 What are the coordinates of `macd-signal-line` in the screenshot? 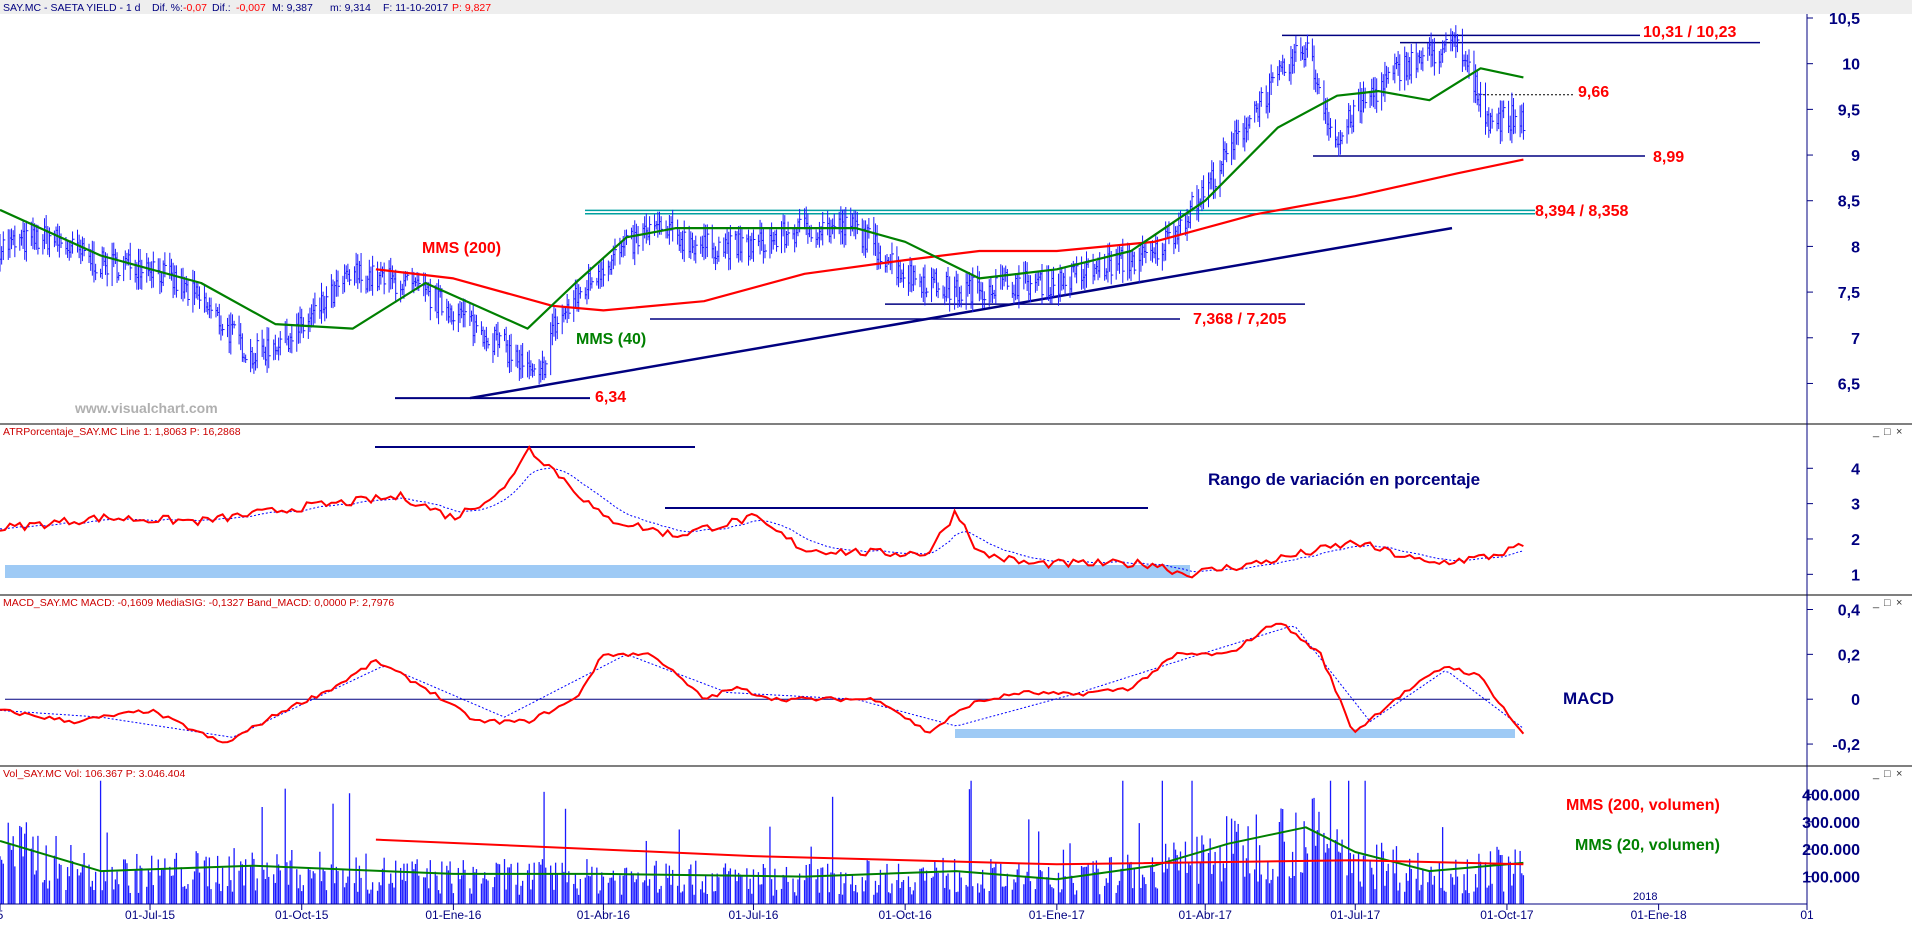 It's located at (762, 681).